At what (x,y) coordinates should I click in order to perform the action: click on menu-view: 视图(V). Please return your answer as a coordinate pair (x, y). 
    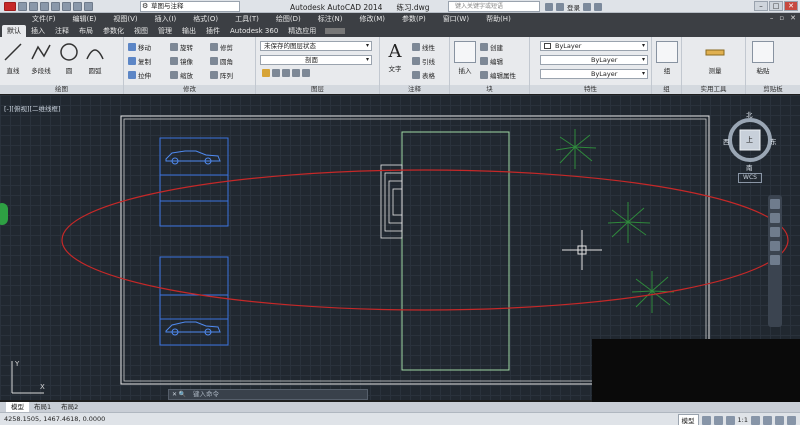
    Looking at the image, I should click on (125, 19).